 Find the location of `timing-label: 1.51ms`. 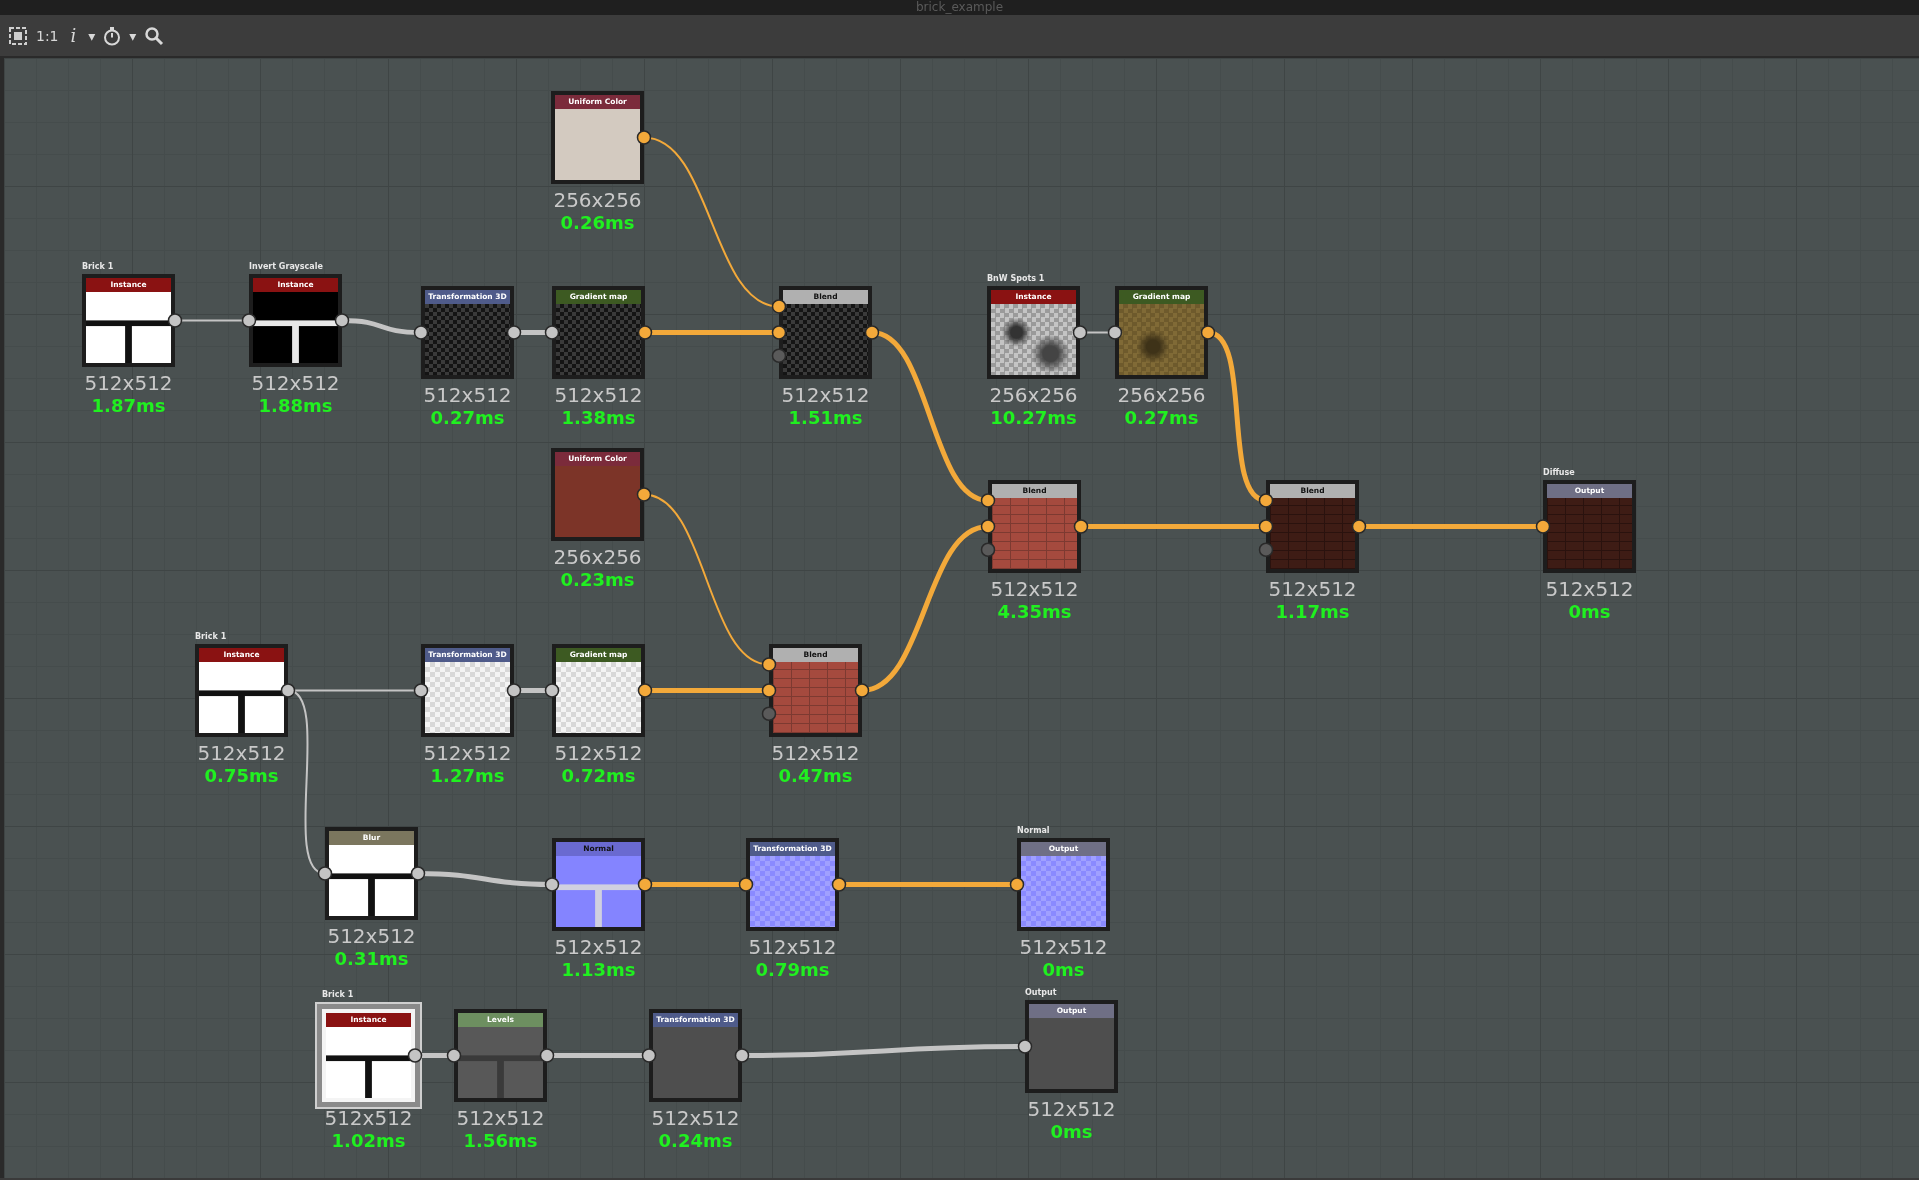

timing-label: 1.51ms is located at coordinates (825, 418).